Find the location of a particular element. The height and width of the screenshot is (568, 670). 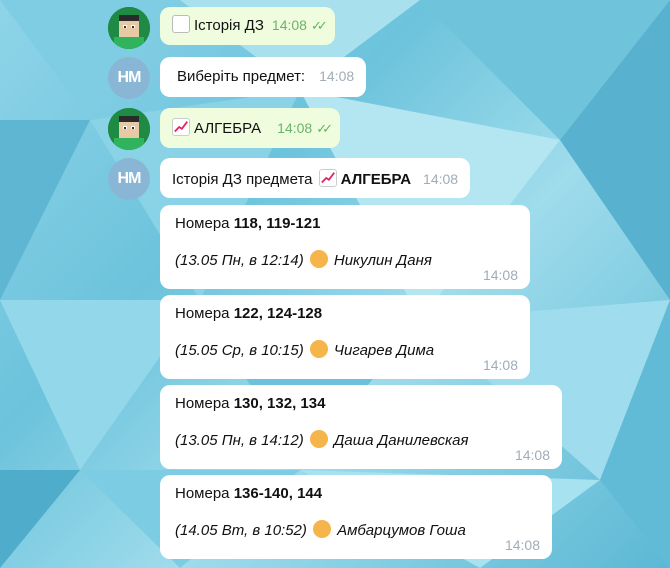

homework-numbers: Номера 118, 119-121 is located at coordinates (345, 223).